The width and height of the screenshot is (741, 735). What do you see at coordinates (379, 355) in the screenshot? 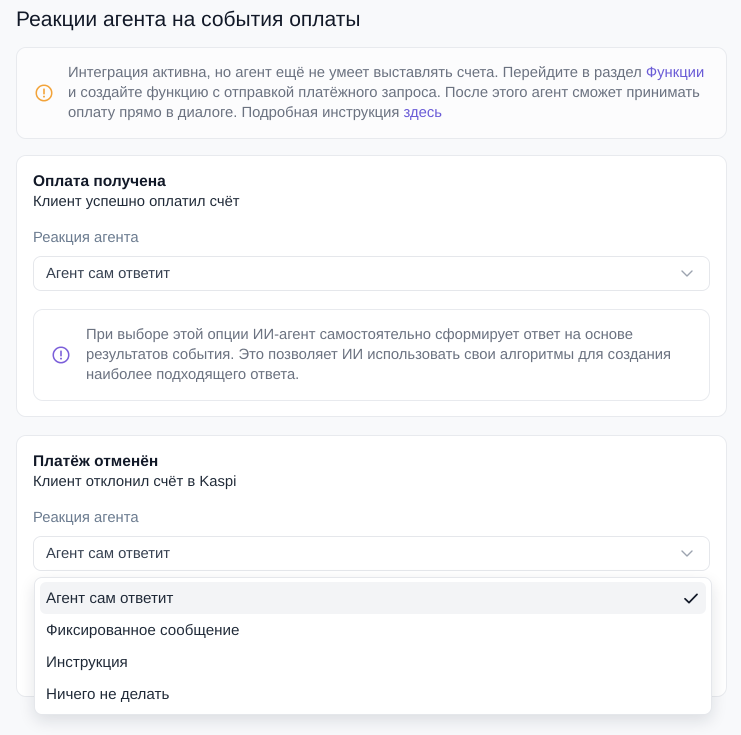
I see `hint-text: При выборе этой опции ИИ-агент самостоятельно сформирует ответ на основе результатов события. Это позволяет ИИ использовать свои алгоритмы для создания наиболее подходящего ответа.` at bounding box center [379, 355].